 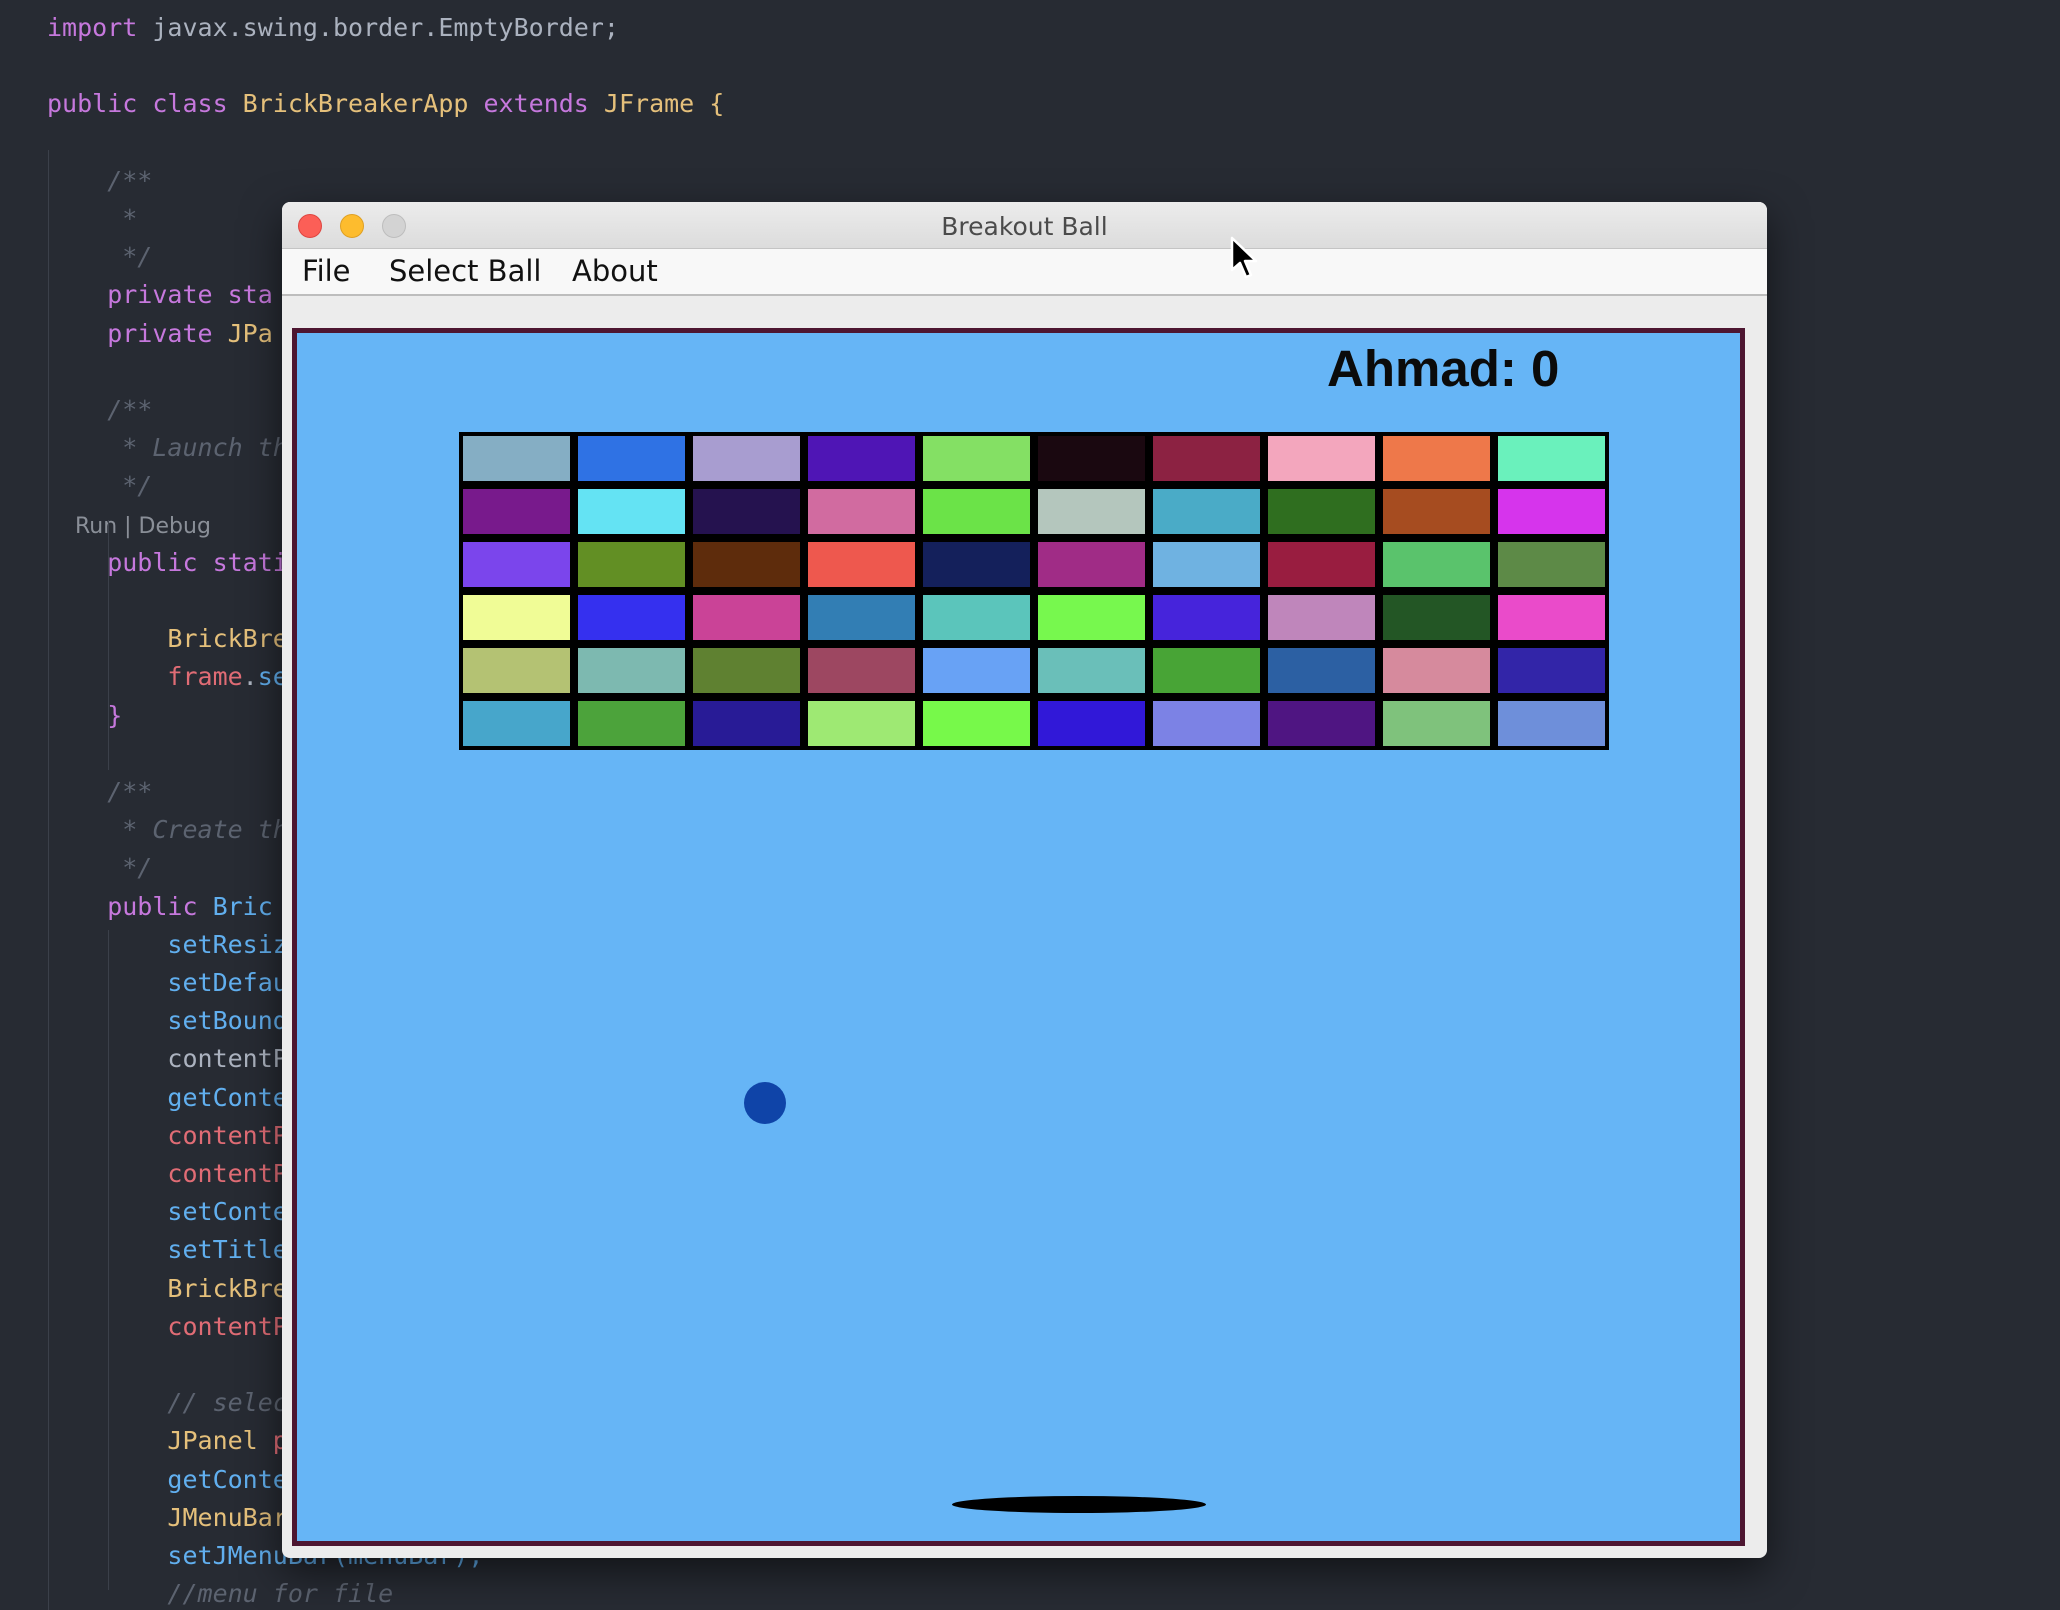 What do you see at coordinates (1244, 257) in the screenshot?
I see `mouse-cursor-icon` at bounding box center [1244, 257].